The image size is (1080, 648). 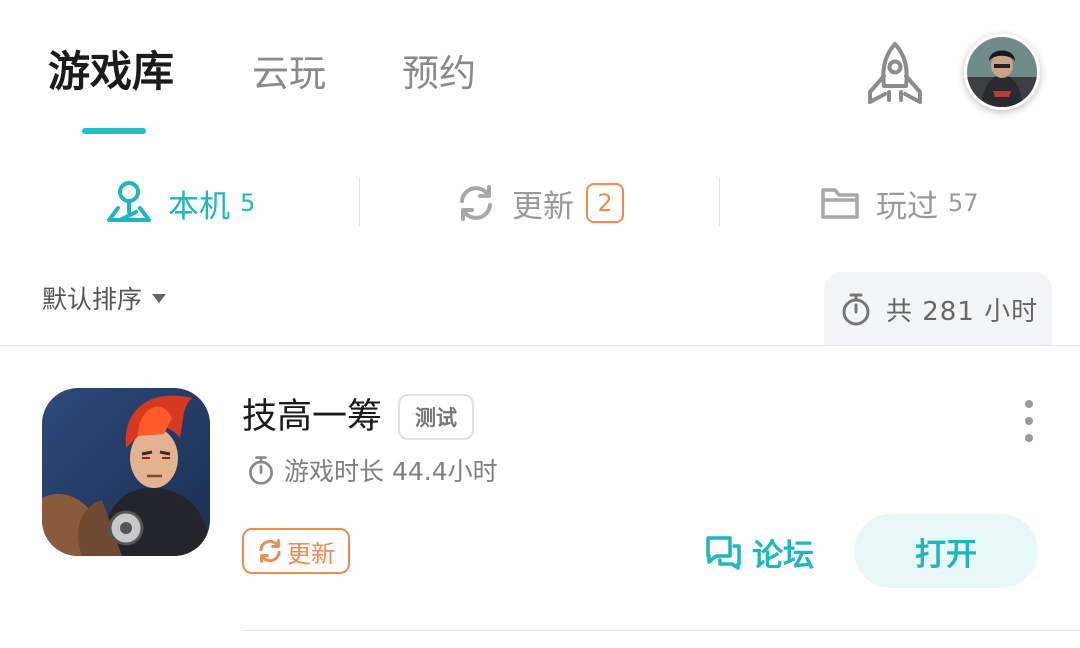 I want to click on folder-icon, so click(x=840, y=203).